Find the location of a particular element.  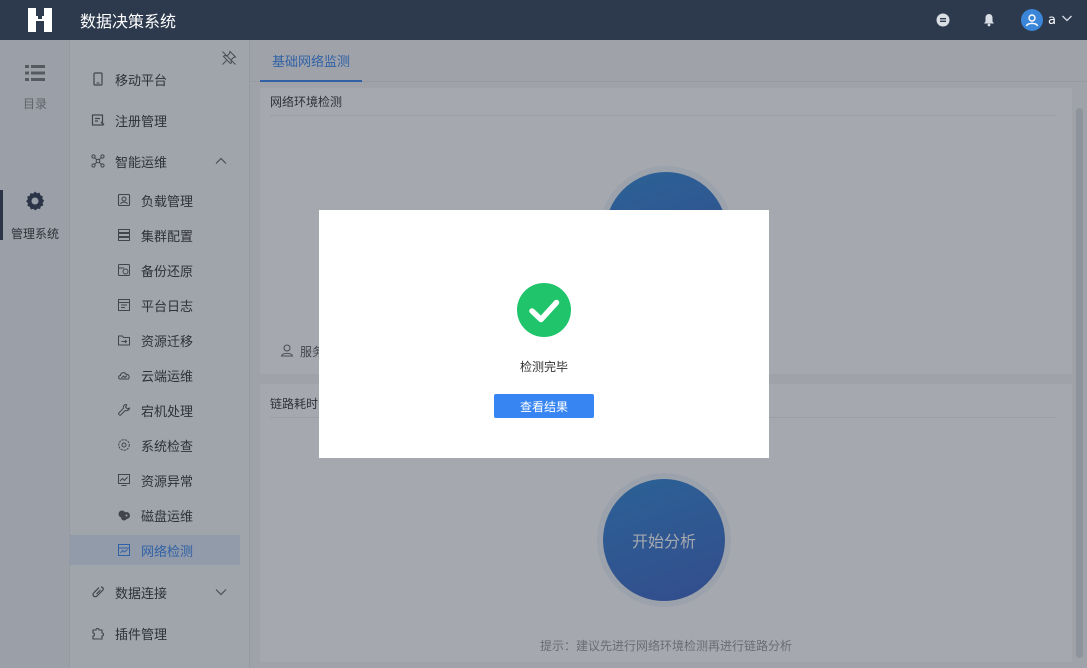

app-title: 数据决策系统 is located at coordinates (128, 21).